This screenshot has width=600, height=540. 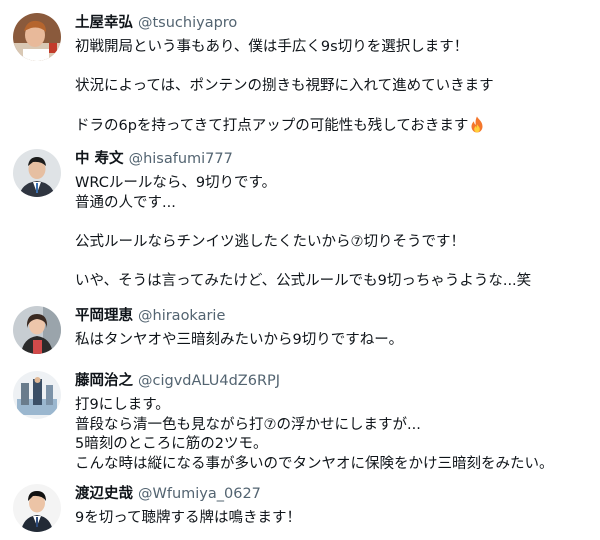 What do you see at coordinates (188, 518) in the screenshot?
I see `tweet-line: 9を切って聴牌する牌は鳴きます！` at bounding box center [188, 518].